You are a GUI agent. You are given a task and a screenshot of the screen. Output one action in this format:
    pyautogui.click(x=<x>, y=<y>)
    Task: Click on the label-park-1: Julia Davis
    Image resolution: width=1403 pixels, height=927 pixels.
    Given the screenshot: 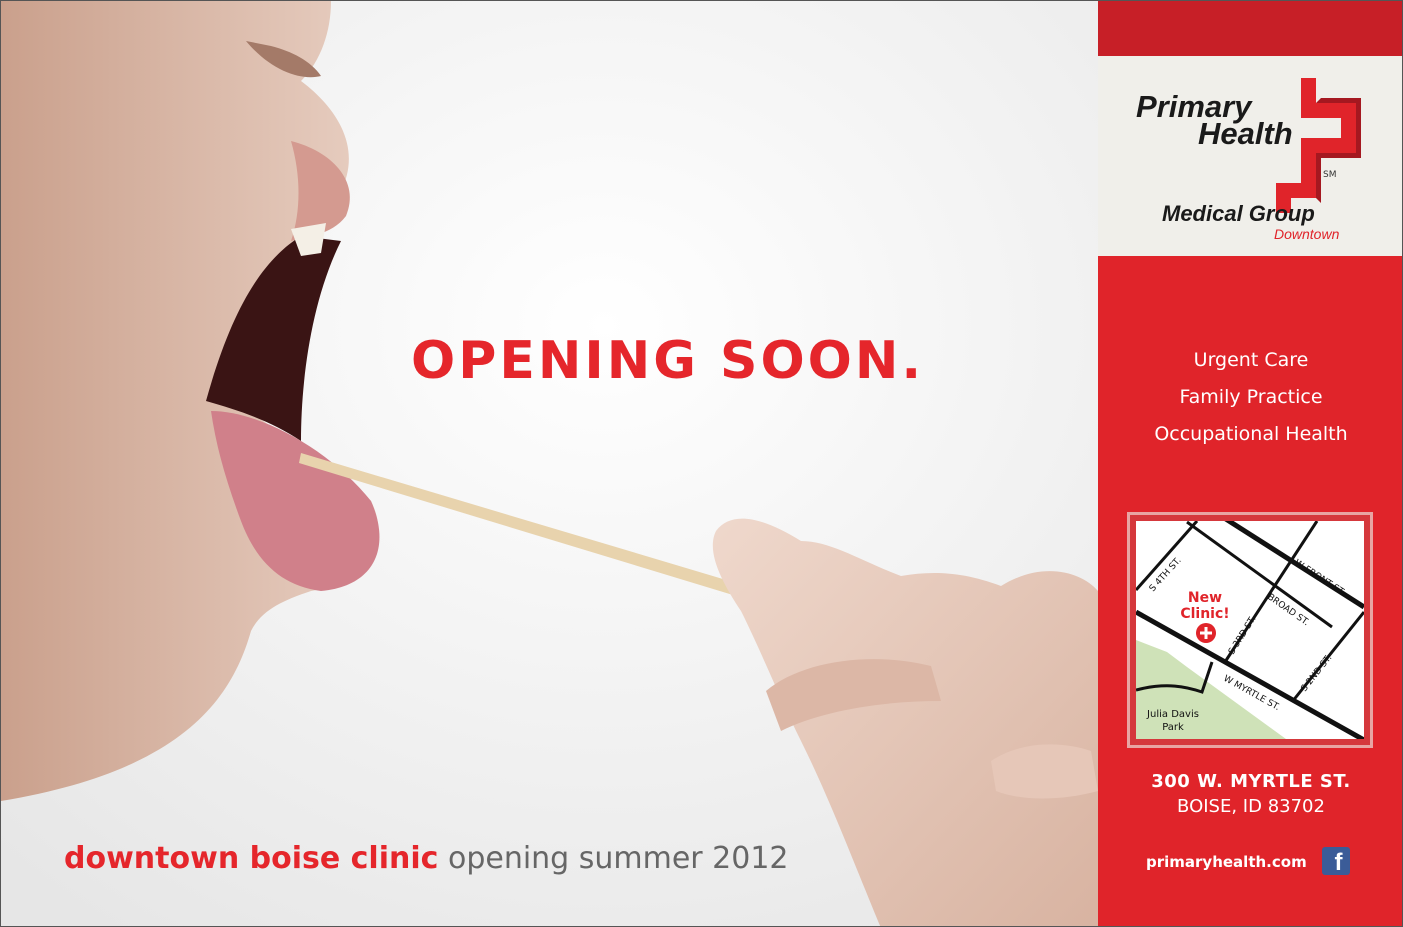 What is the action you would take?
    pyautogui.click(x=1172, y=714)
    